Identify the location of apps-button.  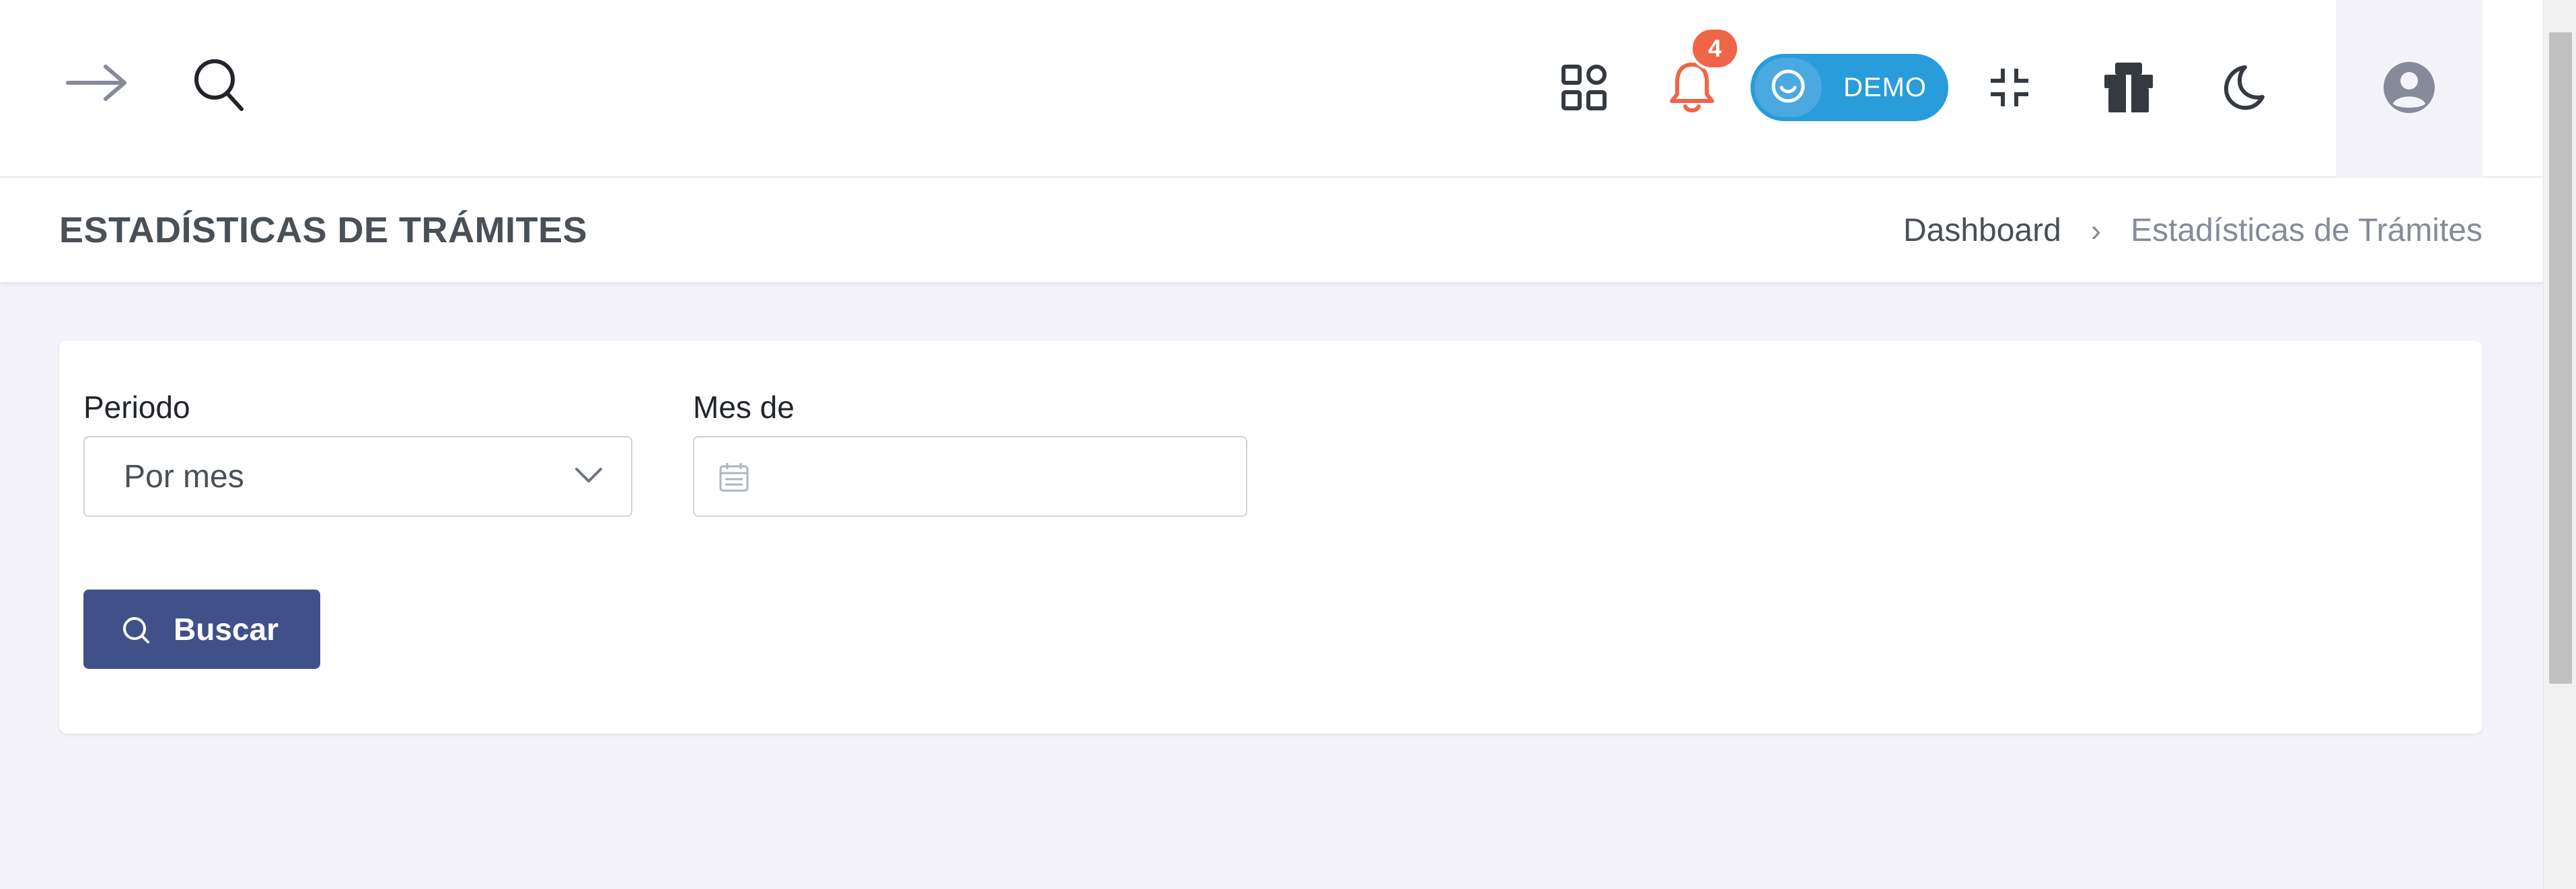
(1584, 87).